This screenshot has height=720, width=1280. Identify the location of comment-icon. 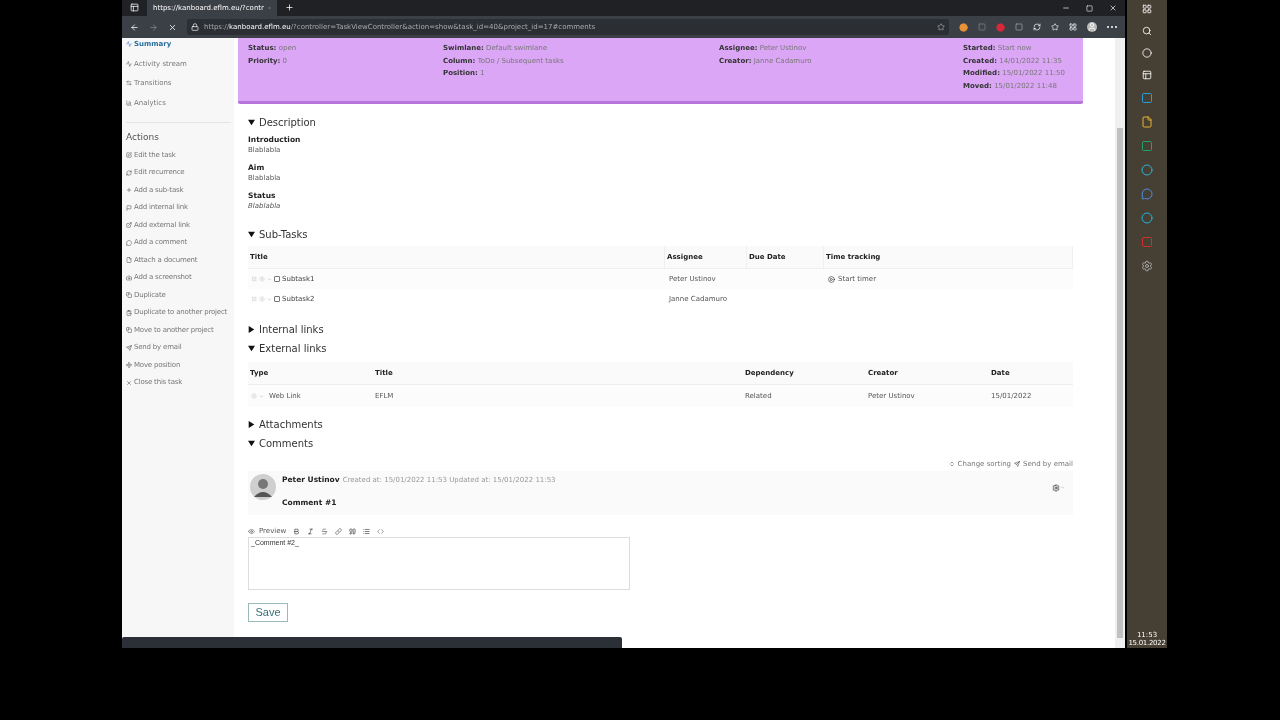
(129, 242).